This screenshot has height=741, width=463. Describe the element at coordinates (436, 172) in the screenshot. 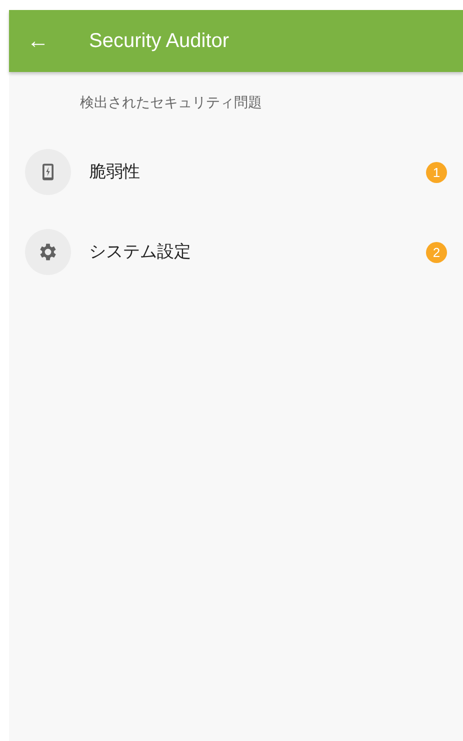

I see `count-badge: 1` at that location.